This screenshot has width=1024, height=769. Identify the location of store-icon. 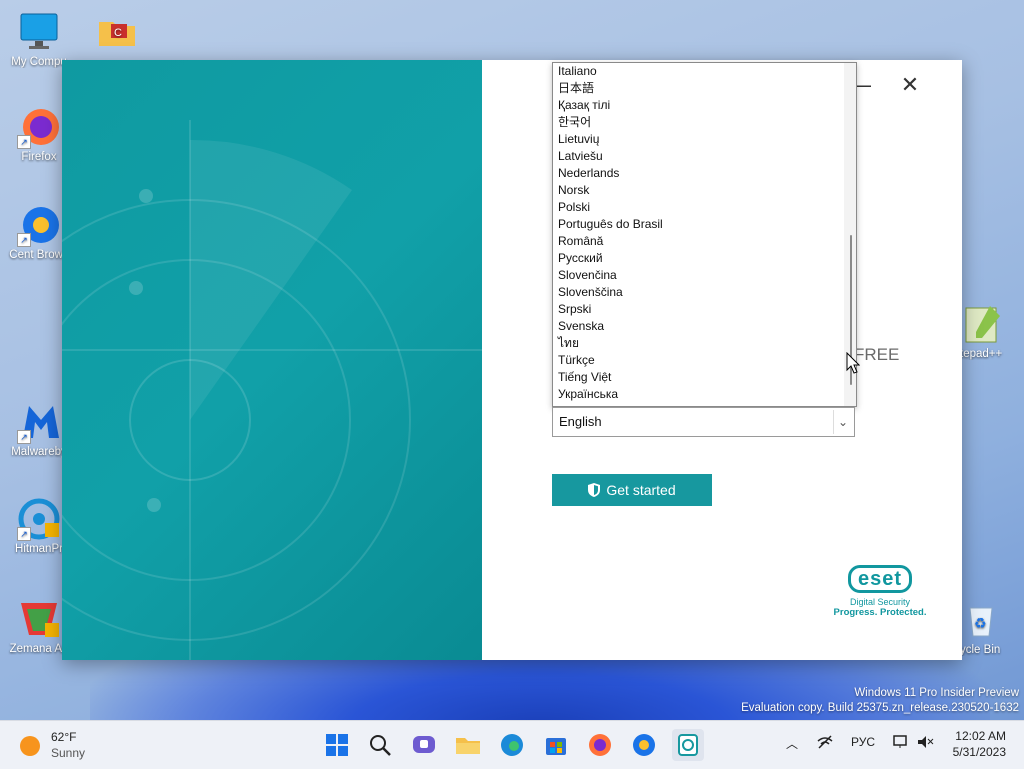
(556, 745).